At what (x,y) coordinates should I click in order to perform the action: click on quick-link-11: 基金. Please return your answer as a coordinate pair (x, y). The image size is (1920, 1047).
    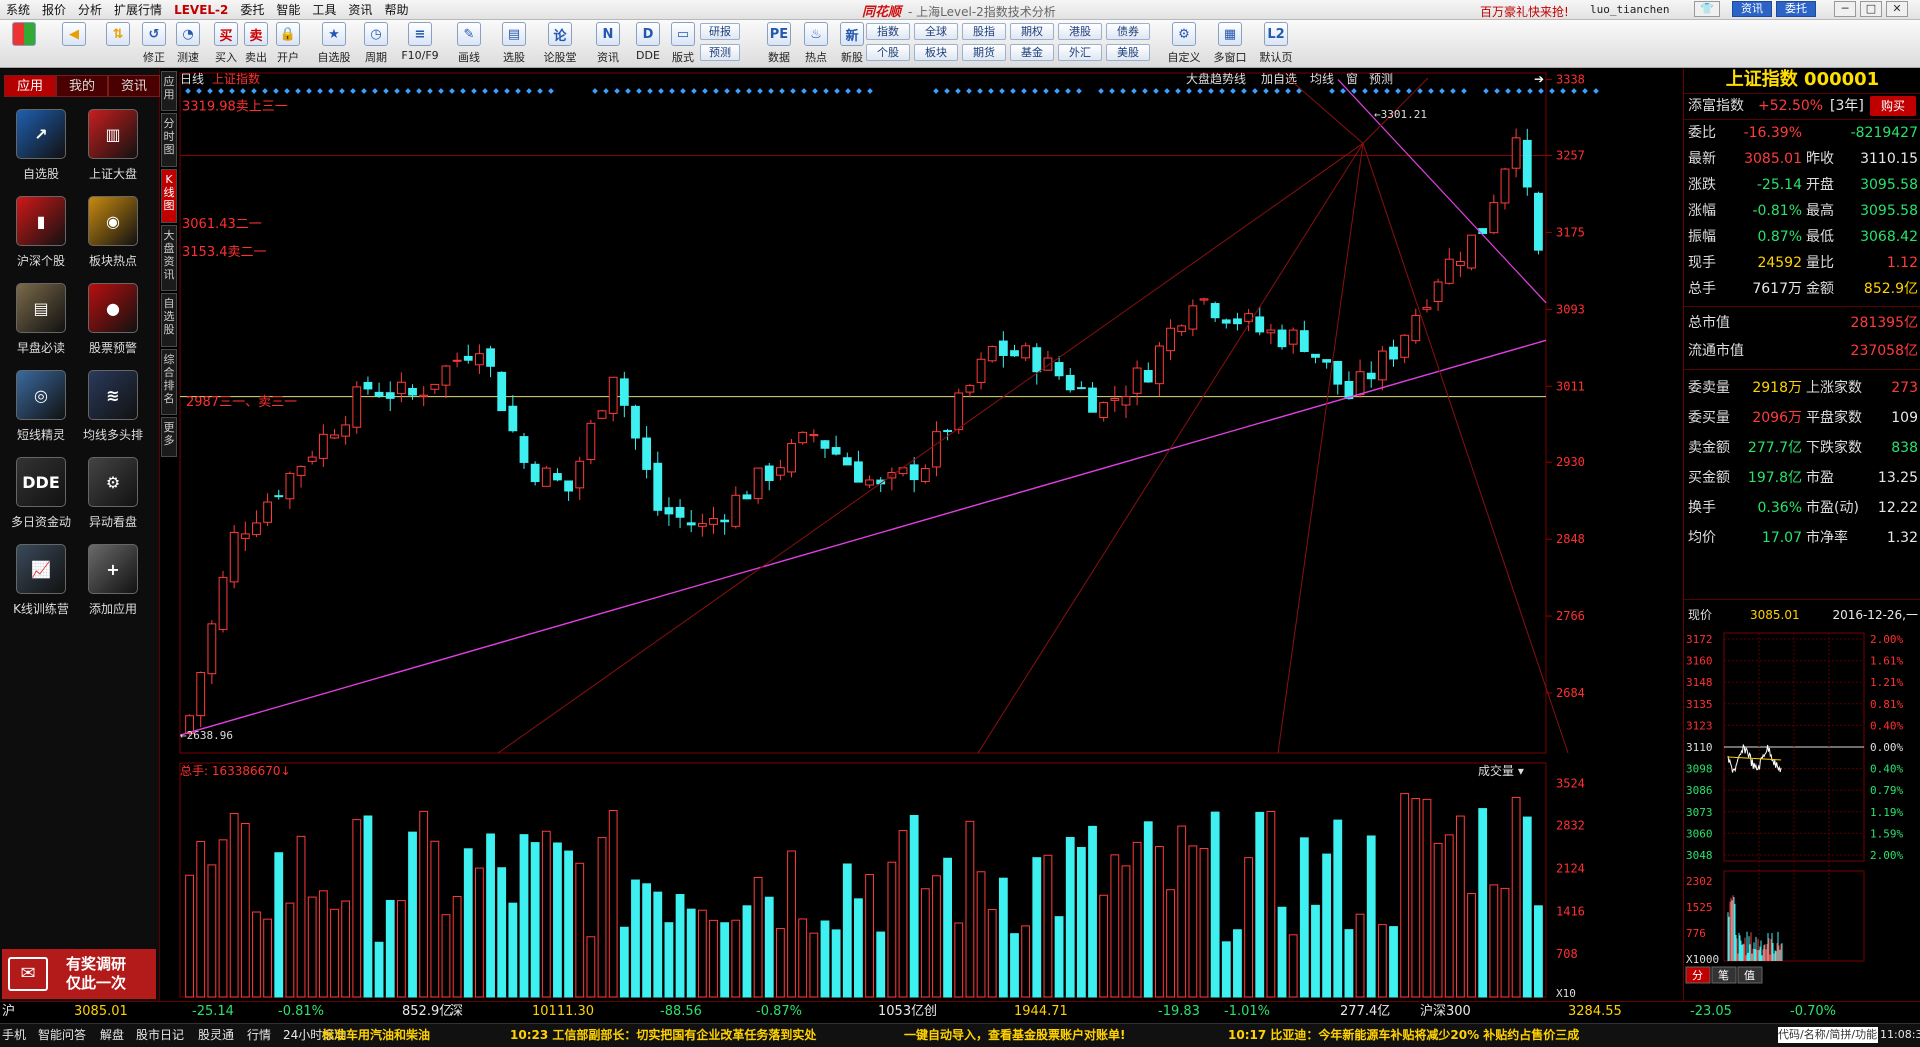
    Looking at the image, I should click on (1032, 52).